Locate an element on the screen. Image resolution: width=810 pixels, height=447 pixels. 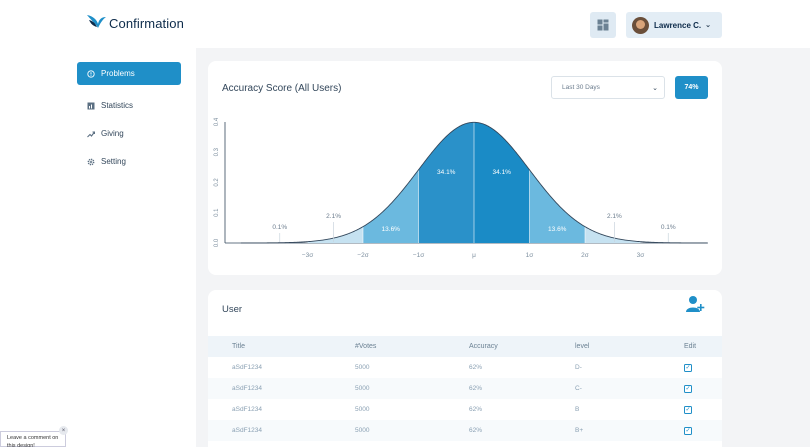
table-row: aSdF1234 5000 62% D- ✓ is located at coordinates (465, 367).